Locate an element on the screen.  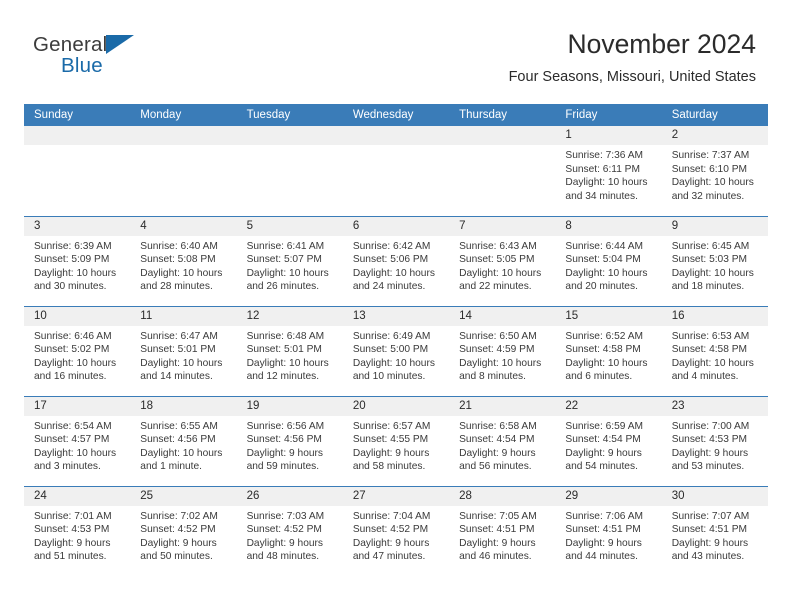
day-detail-line: Sunrise: 6:49 AM is located at coordinates (391, 336).